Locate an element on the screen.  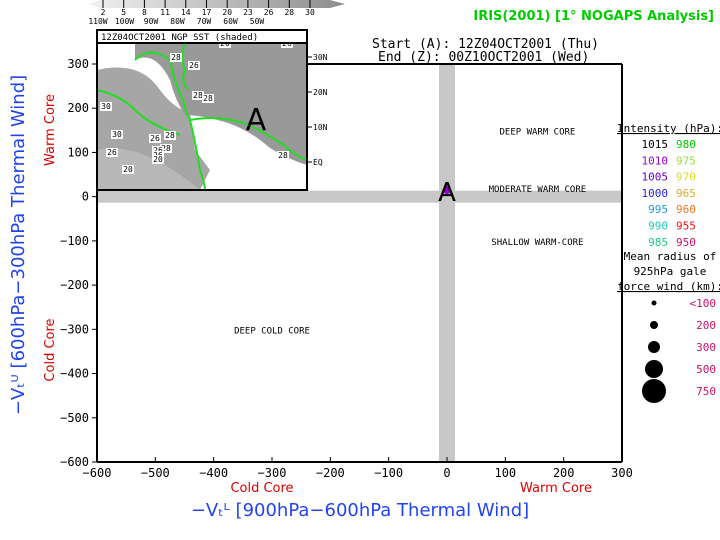
radius-legend-label: 750 is located at coordinates (706, 391).